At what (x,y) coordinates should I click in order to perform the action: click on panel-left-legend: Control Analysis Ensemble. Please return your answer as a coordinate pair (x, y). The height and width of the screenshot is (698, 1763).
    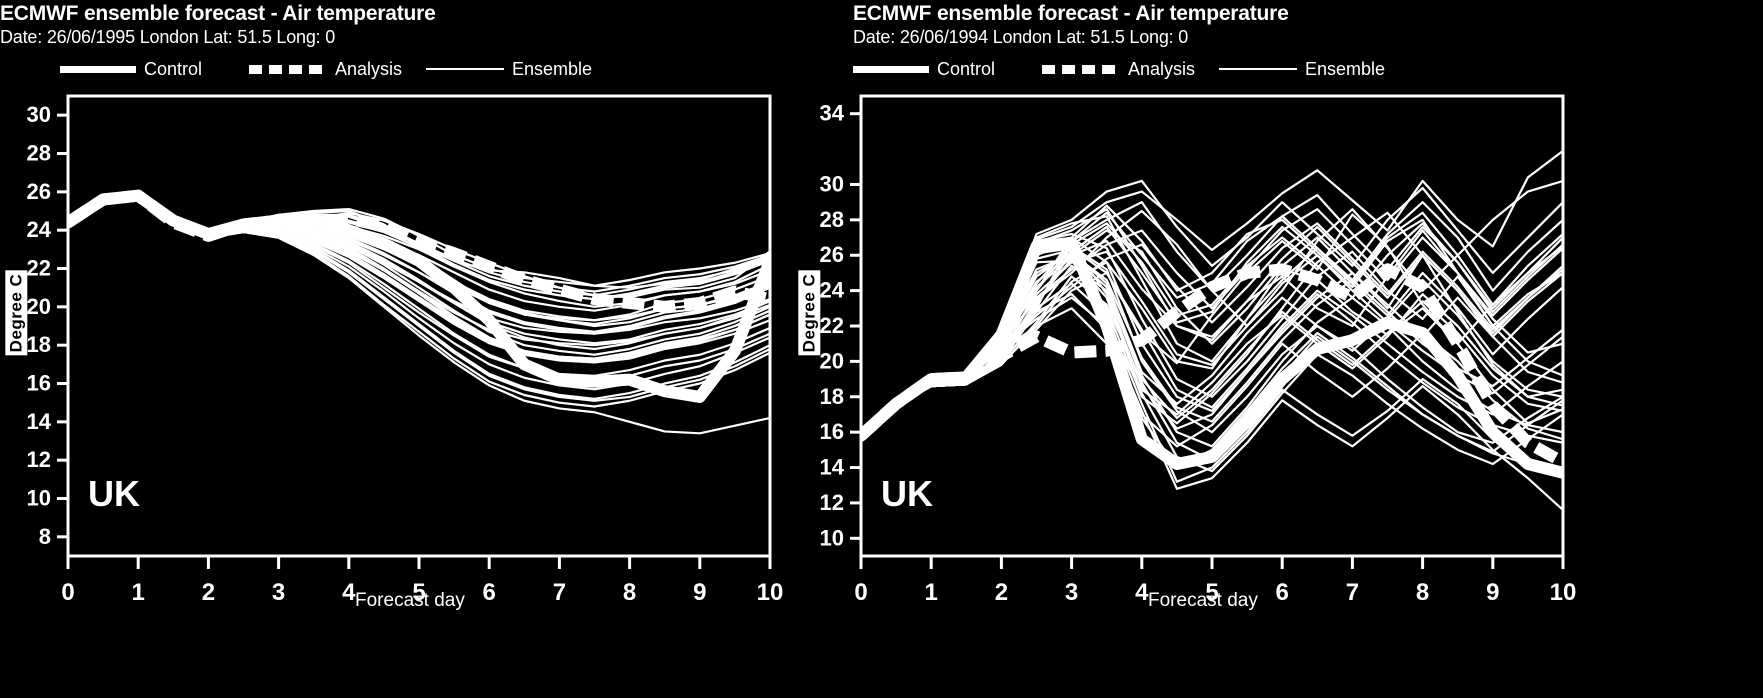
    Looking at the image, I should click on (440, 69).